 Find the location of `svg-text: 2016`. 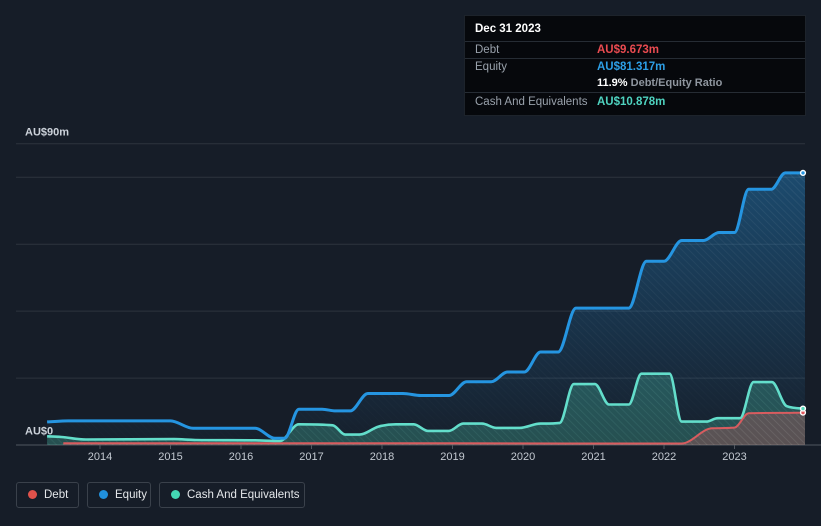

svg-text: 2016 is located at coordinates (241, 457).